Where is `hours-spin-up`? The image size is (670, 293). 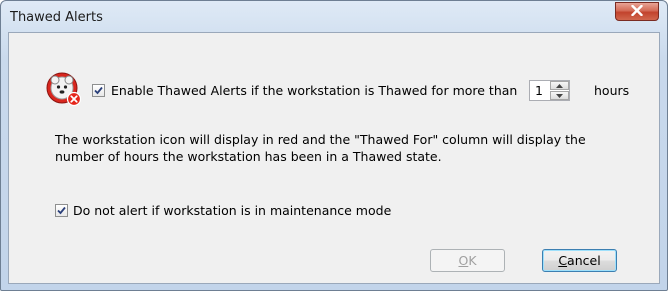 hours-spin-up is located at coordinates (559, 85).